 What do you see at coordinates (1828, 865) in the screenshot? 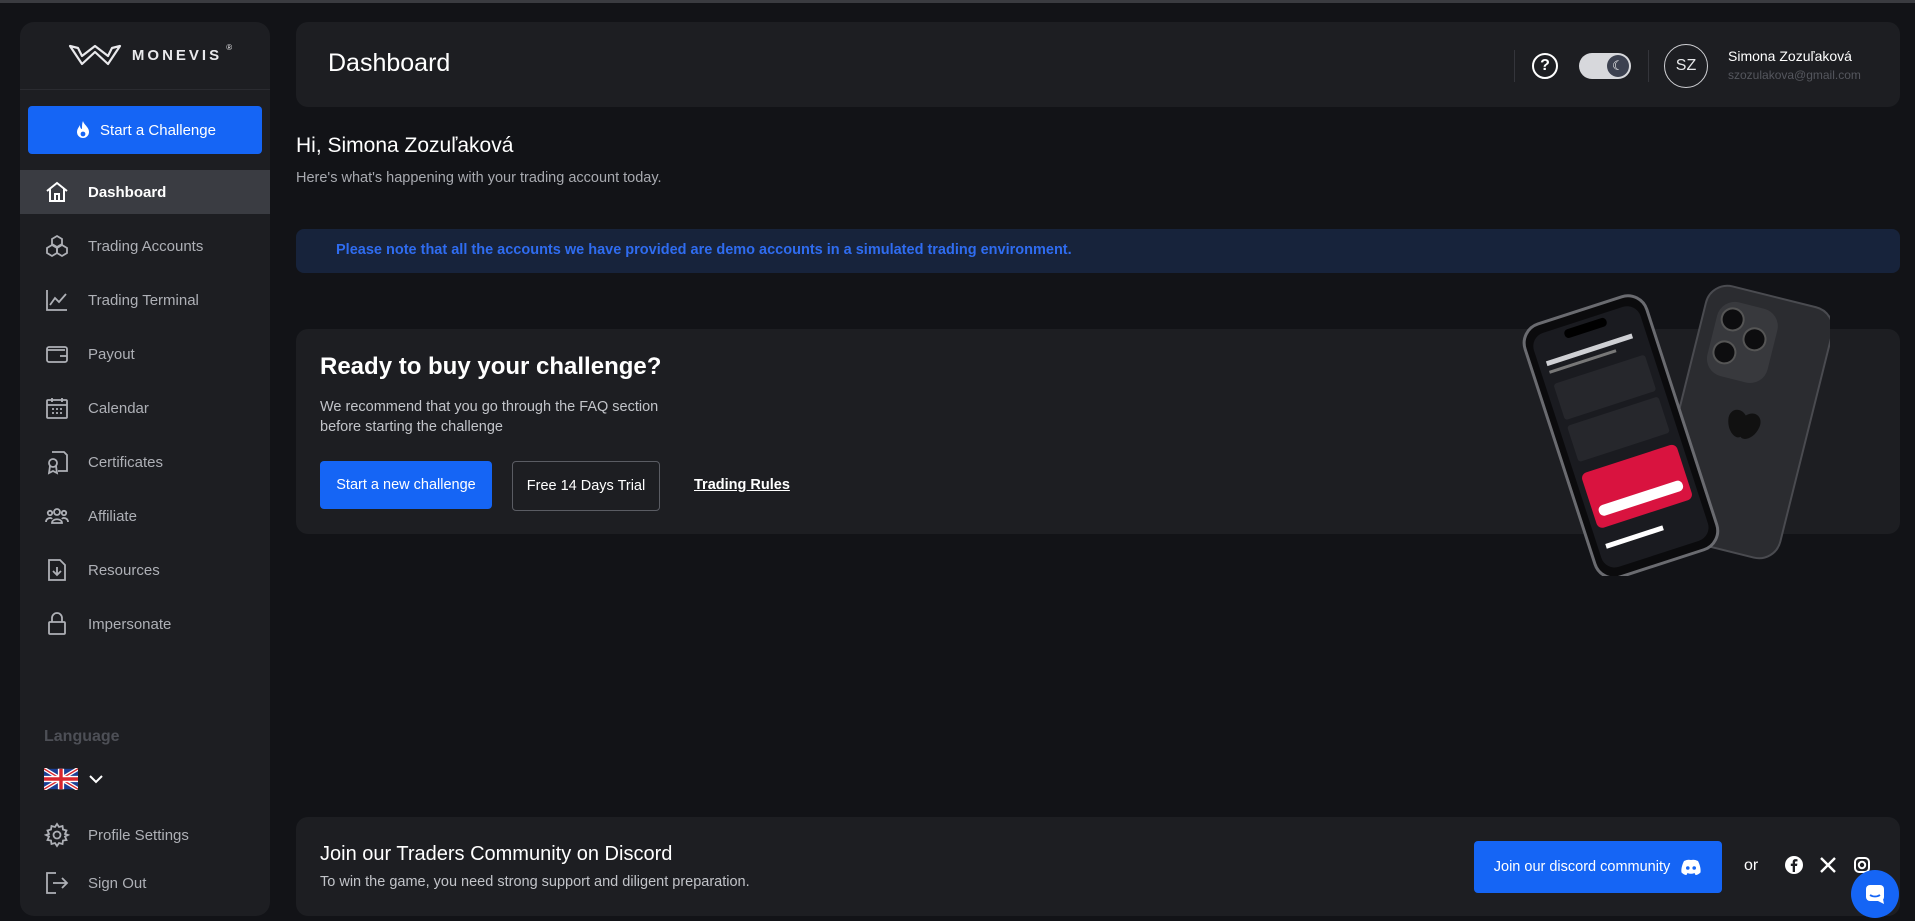
I see `x-twitter-icon` at bounding box center [1828, 865].